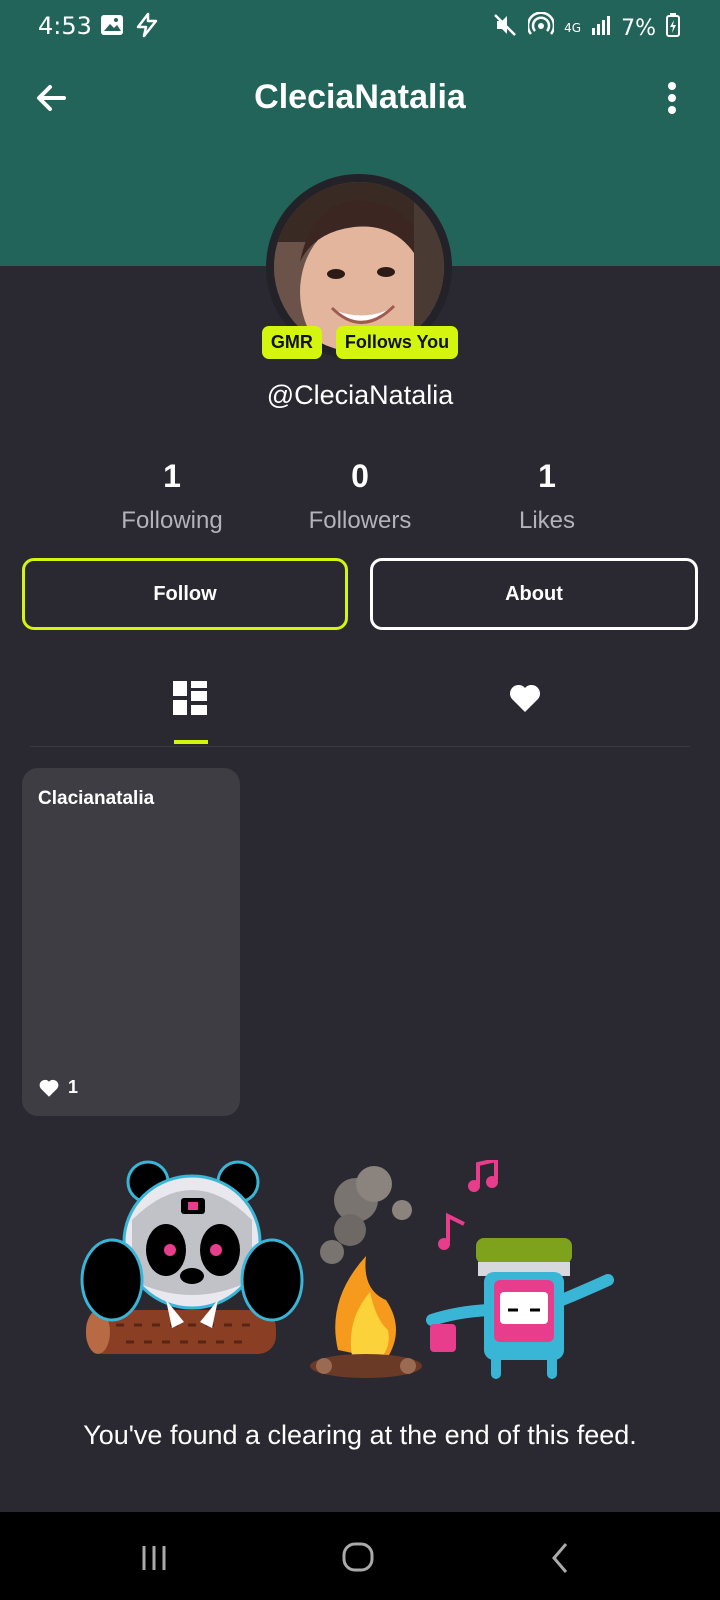 This screenshot has height=1600, width=720. I want to click on back-nav-button, so click(560, 1557).